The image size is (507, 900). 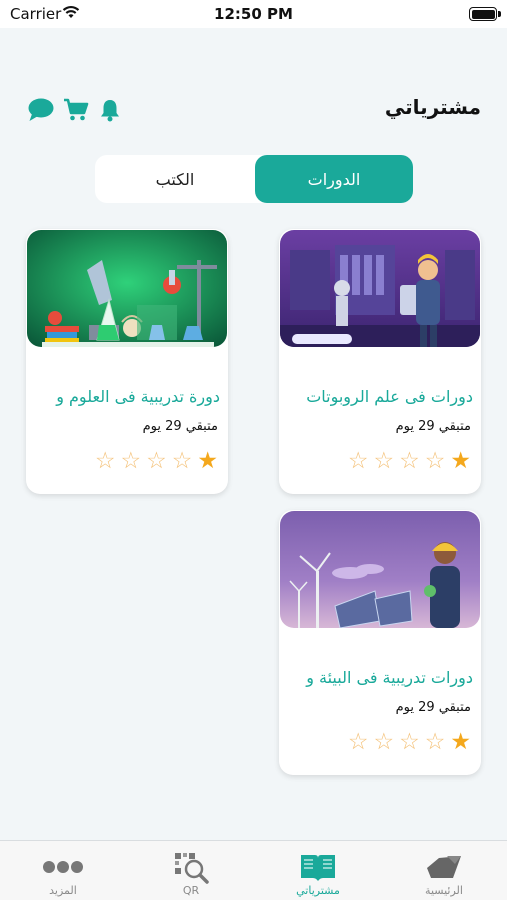 I want to click on course-title: دورات فى علم الروبوتات, so click(x=389, y=396).